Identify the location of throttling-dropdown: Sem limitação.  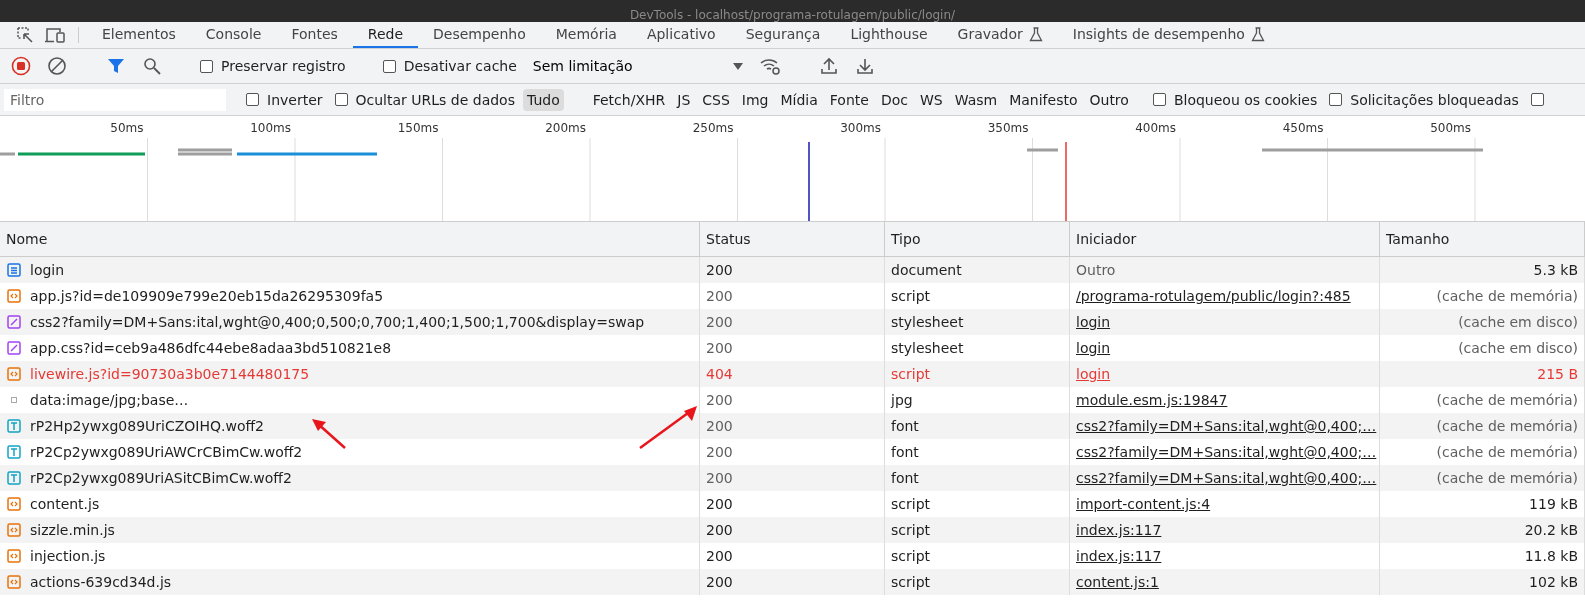
(637, 66).